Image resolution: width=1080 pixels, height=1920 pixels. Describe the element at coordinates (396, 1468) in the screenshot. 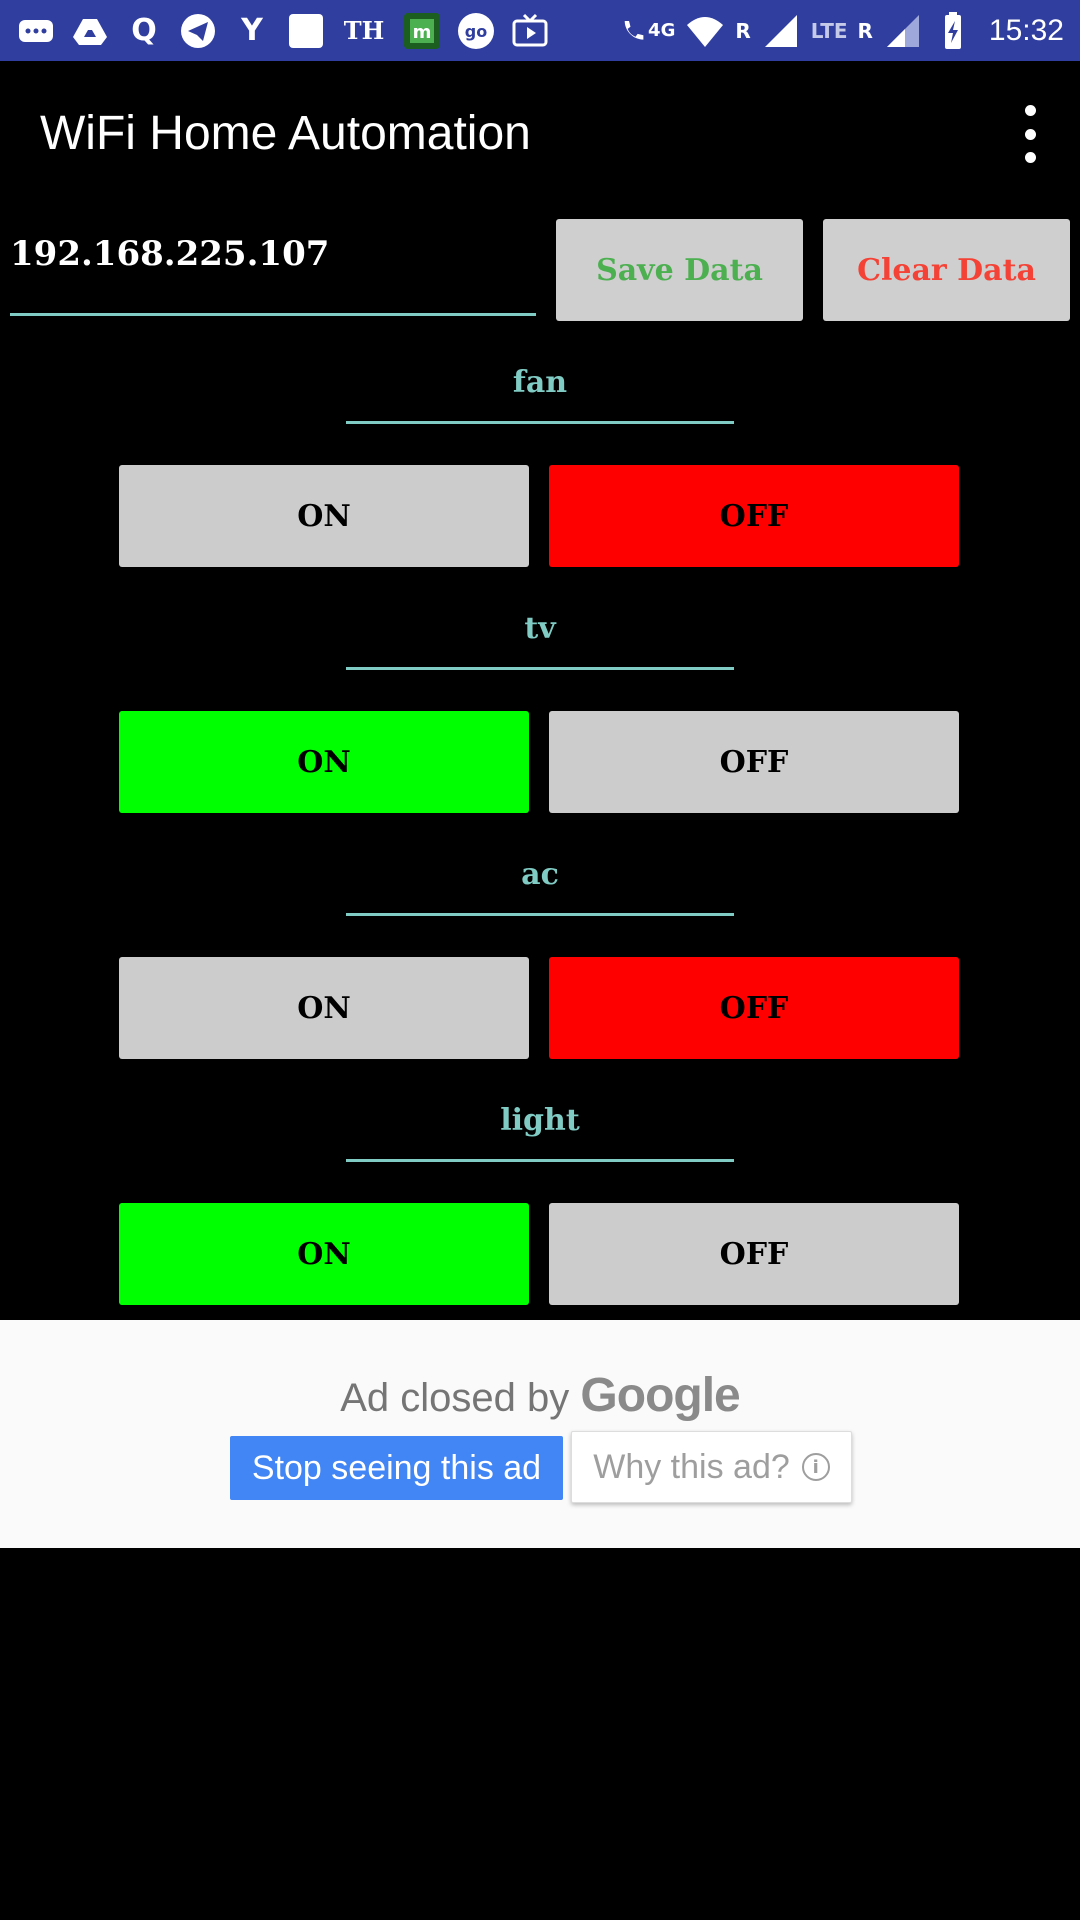

I see `stop-seeing-ad-button: Stop seeing this ad` at that location.